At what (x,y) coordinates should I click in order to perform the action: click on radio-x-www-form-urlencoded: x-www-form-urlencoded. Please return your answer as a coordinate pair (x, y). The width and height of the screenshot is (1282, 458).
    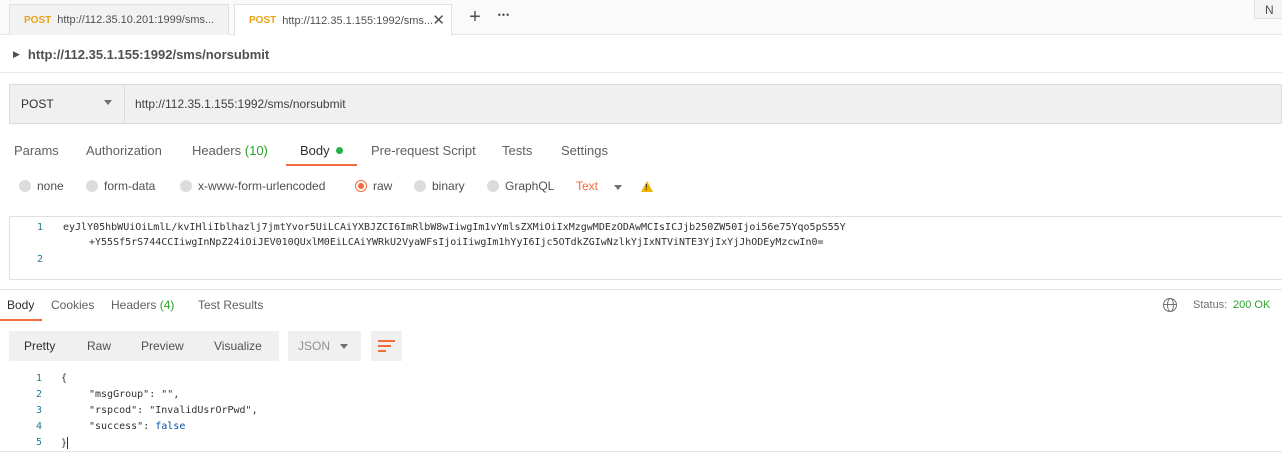
    Looking at the image, I should click on (252, 186).